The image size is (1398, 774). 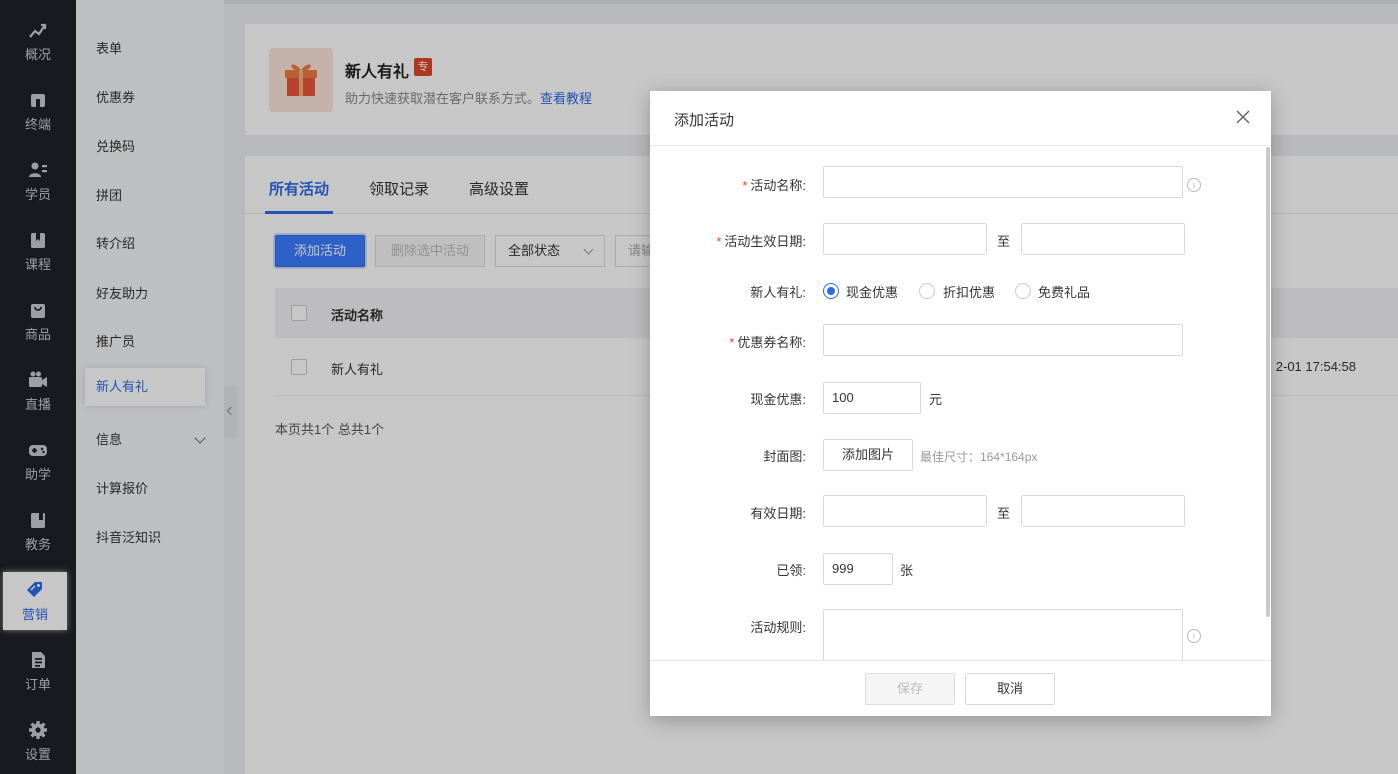 I want to click on cover-label: 封面图:, so click(x=784, y=456).